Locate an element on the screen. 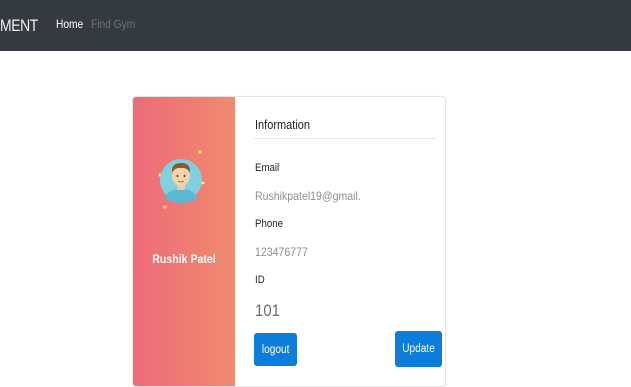  update-button-label: Update is located at coordinates (418, 349).